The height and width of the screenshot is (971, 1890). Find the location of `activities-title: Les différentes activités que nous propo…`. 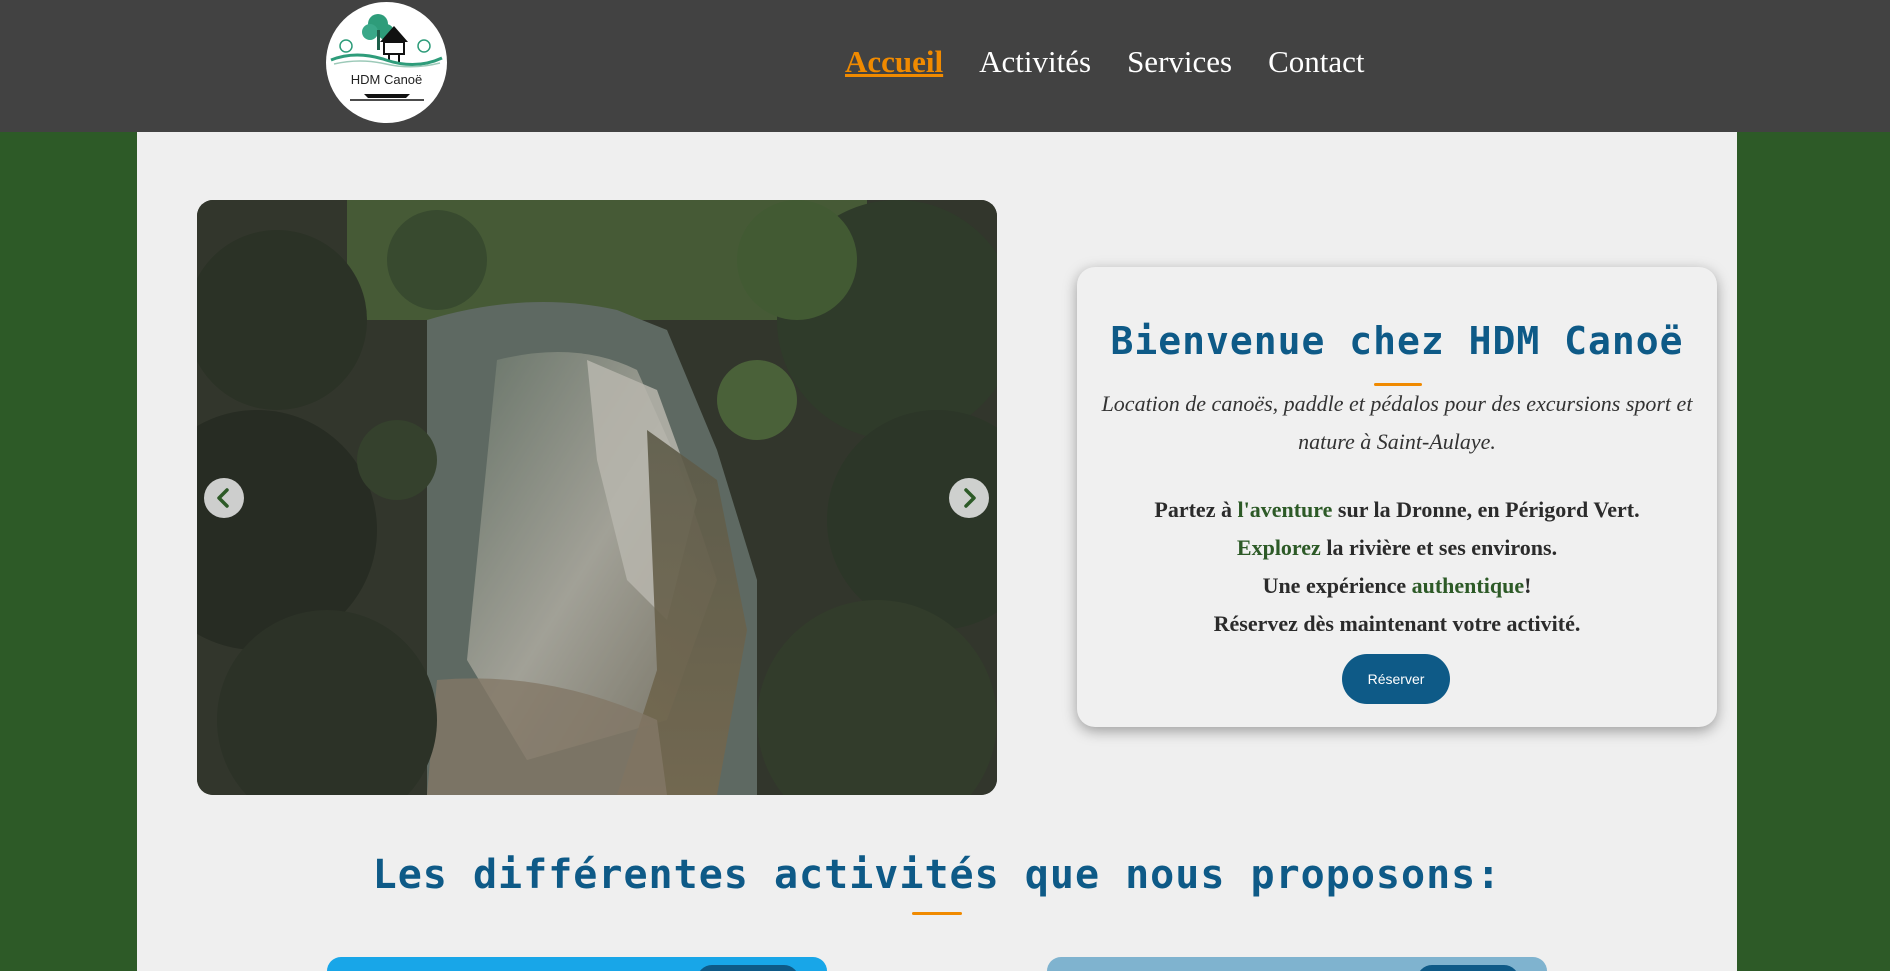

activities-title: Les différentes activités que nous propo… is located at coordinates (937, 875).